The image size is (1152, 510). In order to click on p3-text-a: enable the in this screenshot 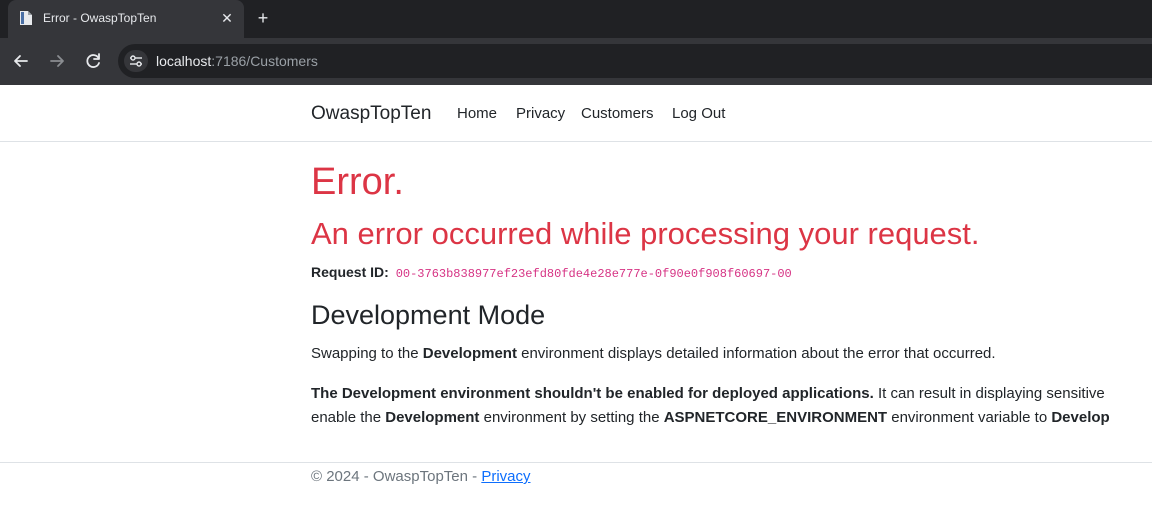, I will do `click(348, 417)`.